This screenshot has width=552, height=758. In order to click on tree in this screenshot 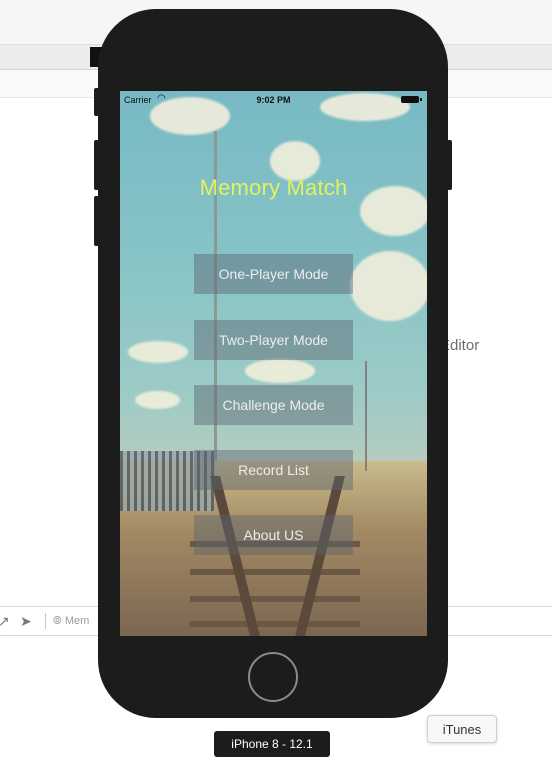, I will do `click(396, 416)`.